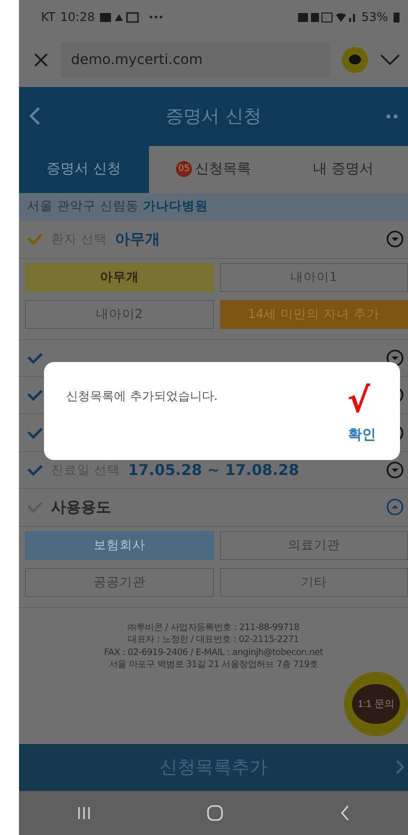 The width and height of the screenshot is (408, 835). What do you see at coordinates (215, 812) in the screenshot?
I see `home-icon` at bounding box center [215, 812].